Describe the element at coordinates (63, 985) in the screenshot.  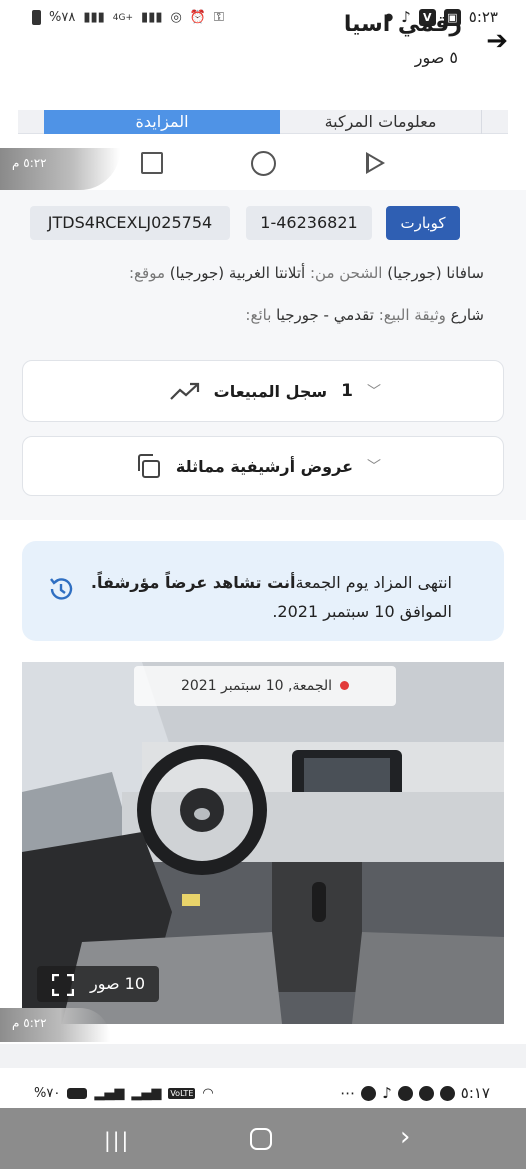
I see `fullscreen-icon` at that location.